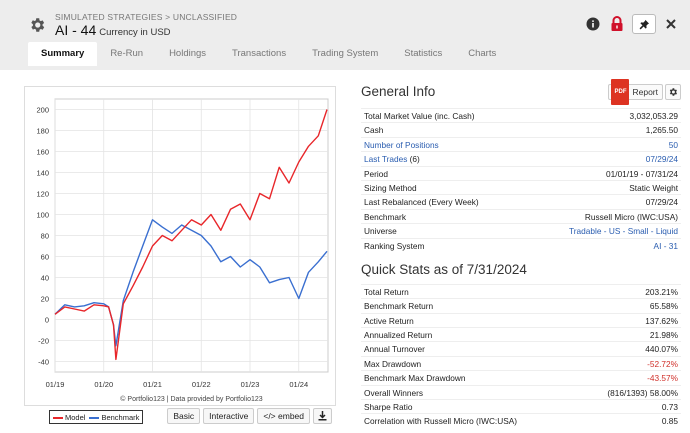 The height and width of the screenshot is (433, 690). I want to click on row-value: Russell Micro (IWC:USA), so click(631, 216).